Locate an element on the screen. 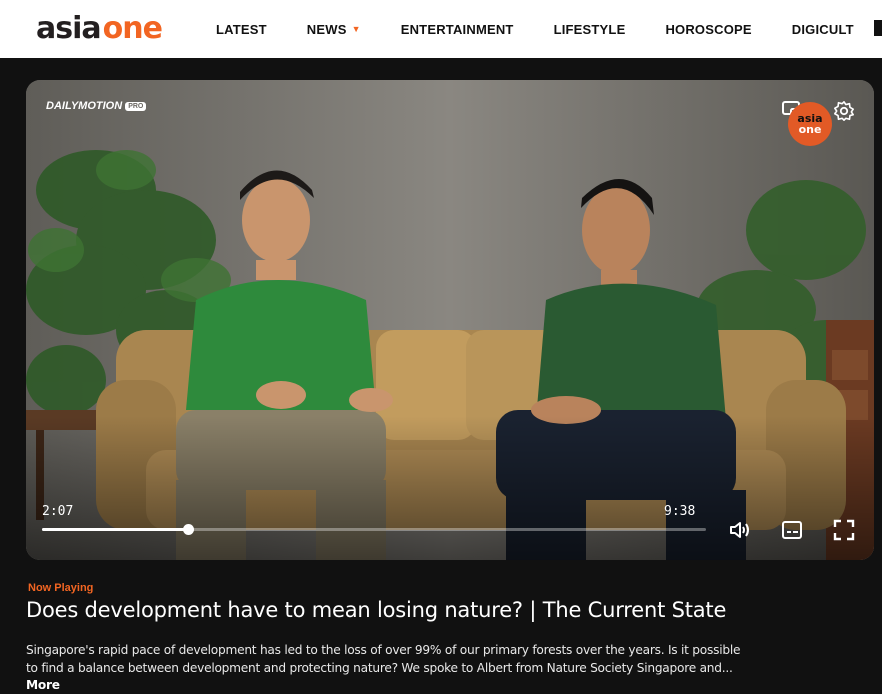  volume-icon is located at coordinates (740, 530).